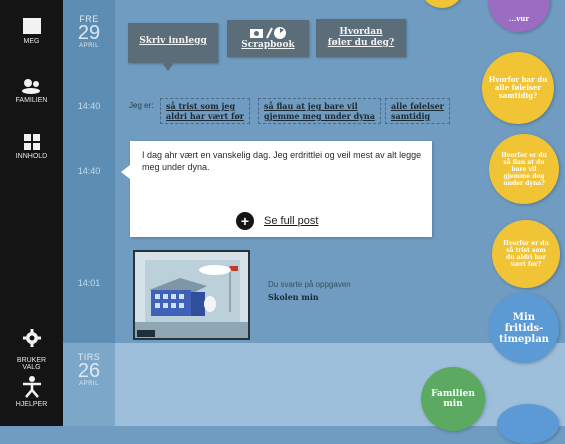  I want to click on sidebar-item-label: HJELPER, so click(31, 404).